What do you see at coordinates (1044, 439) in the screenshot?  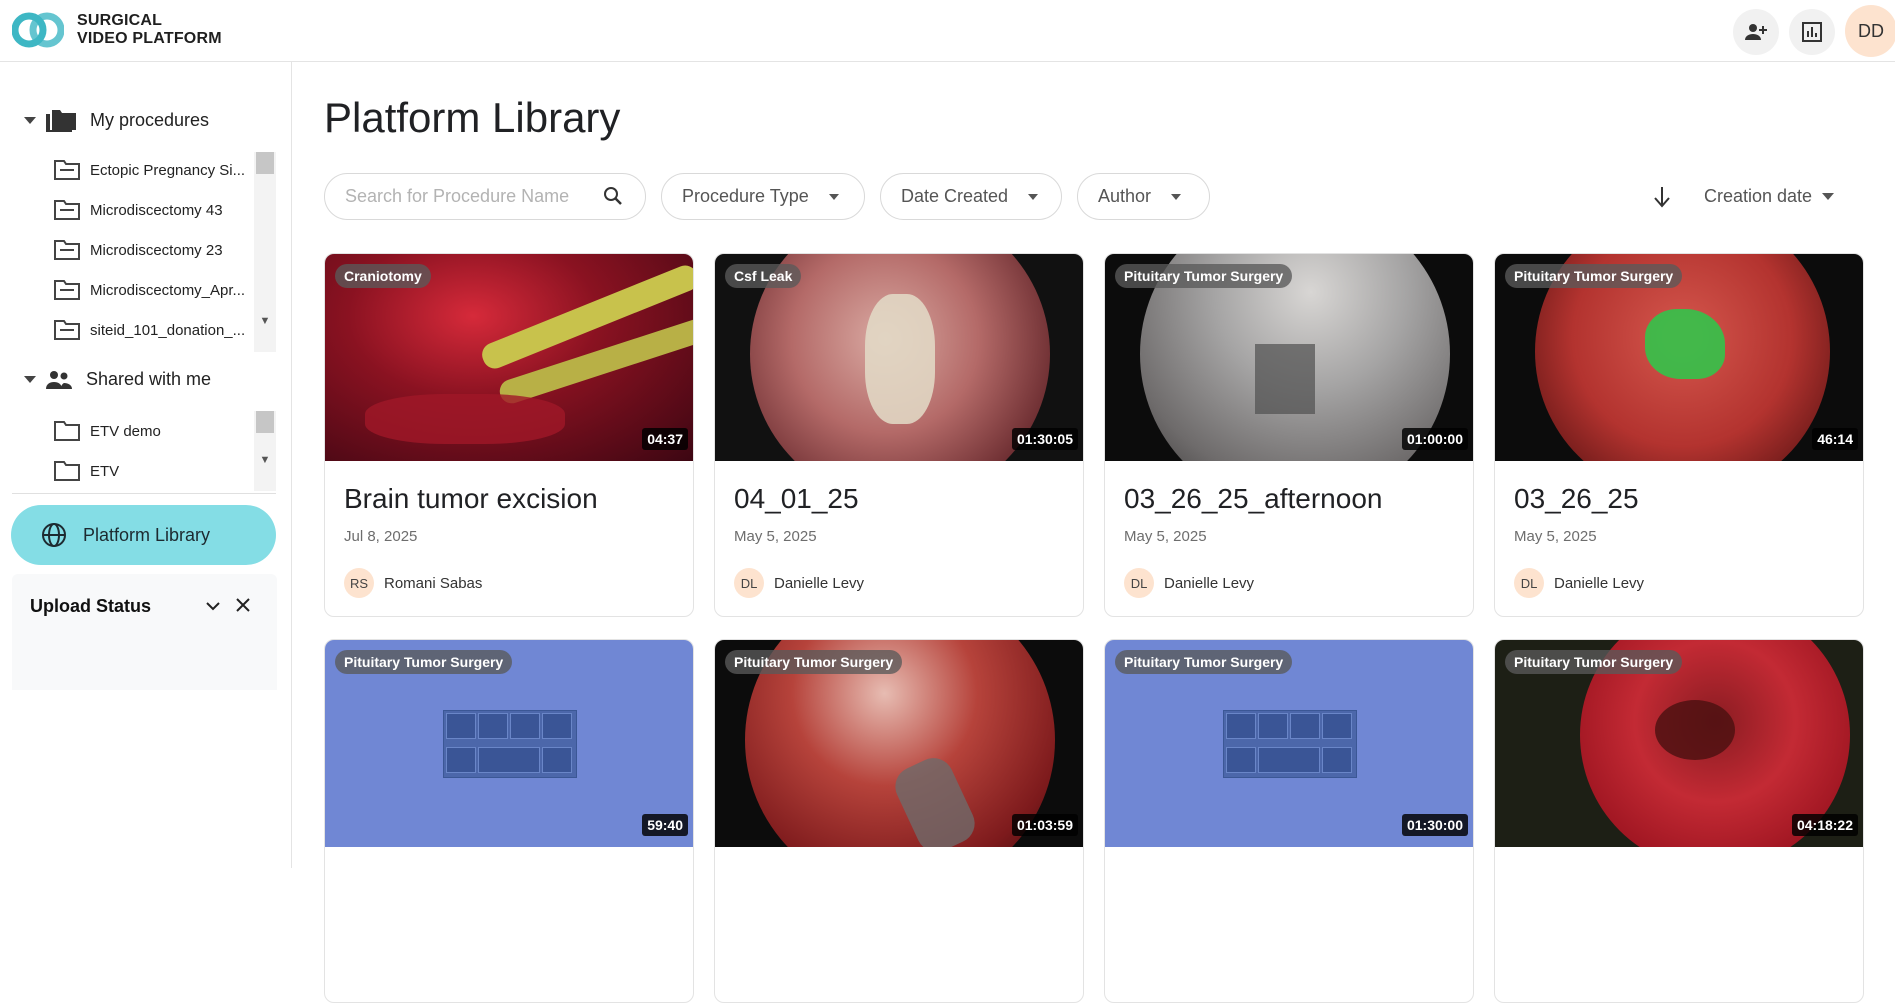 I see `video-duration: 01:30:05` at bounding box center [1044, 439].